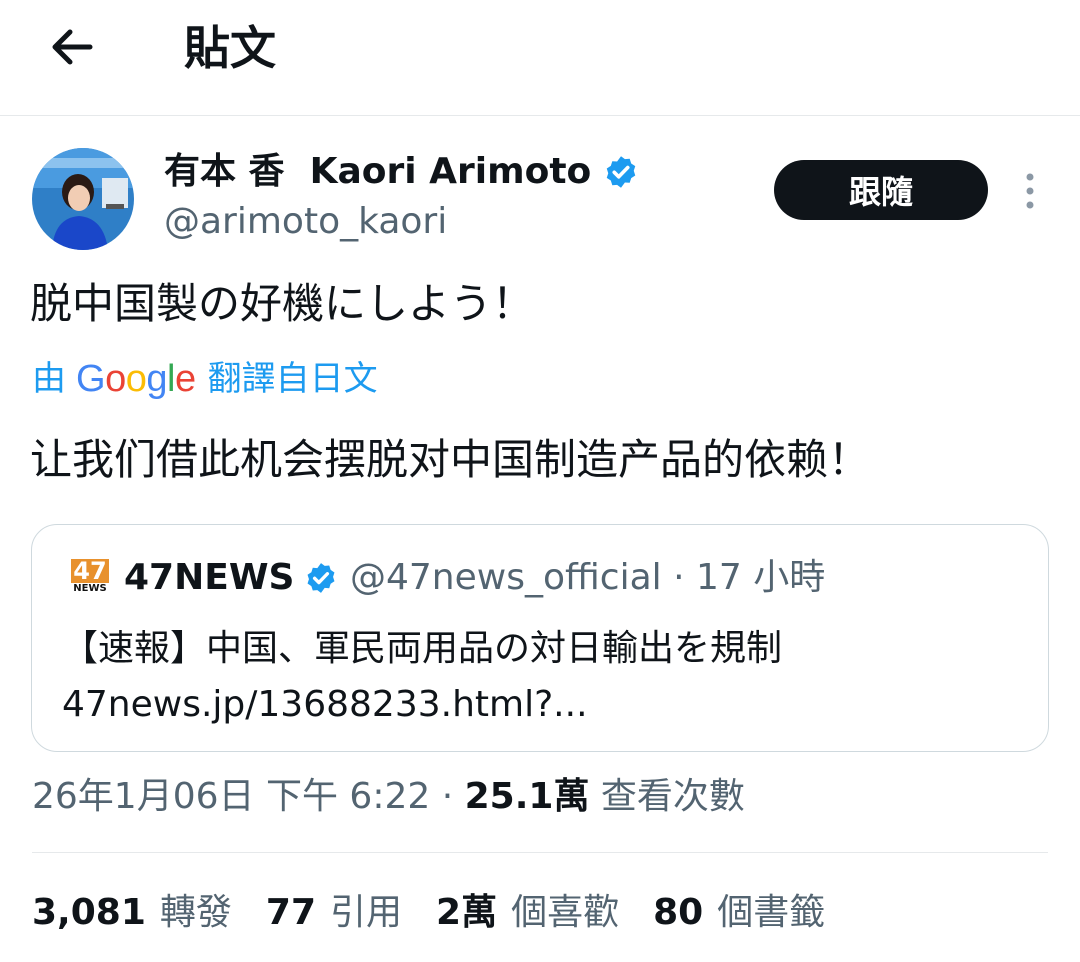  What do you see at coordinates (136, 379) in the screenshot?
I see `google-logo: Google` at bounding box center [136, 379].